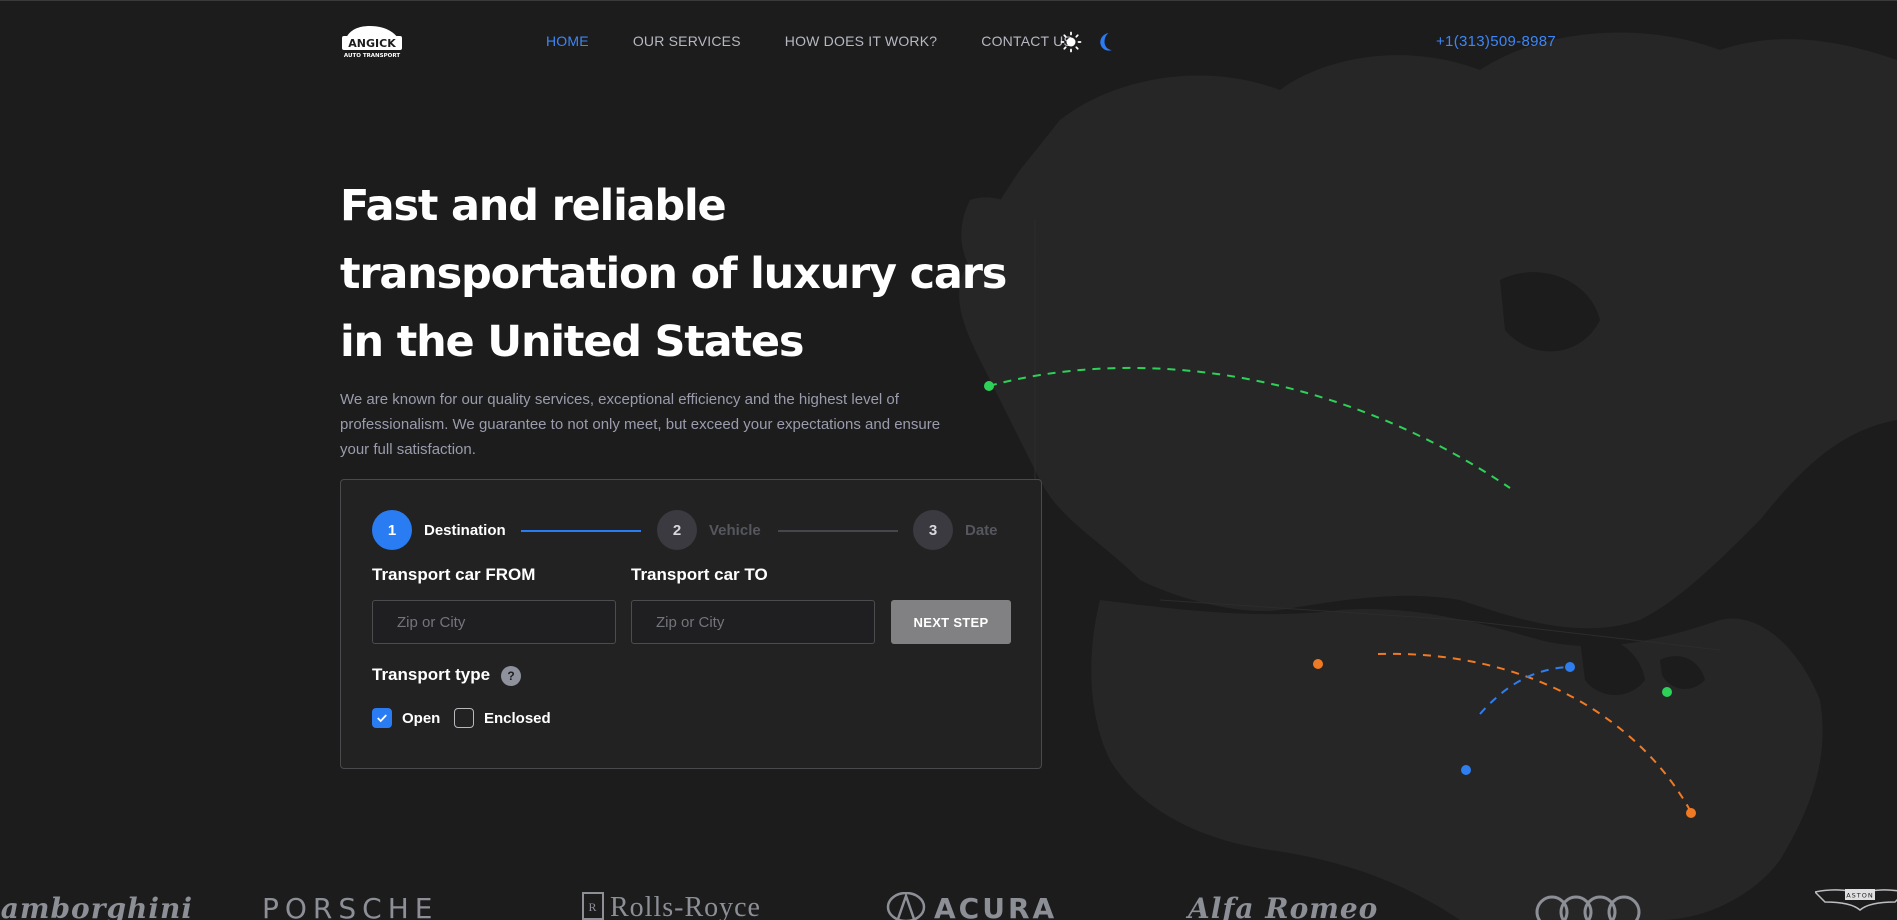 The width and height of the screenshot is (1897, 920). Describe the element at coordinates (464, 718) in the screenshot. I see `checkbox-empty-icon` at that location.